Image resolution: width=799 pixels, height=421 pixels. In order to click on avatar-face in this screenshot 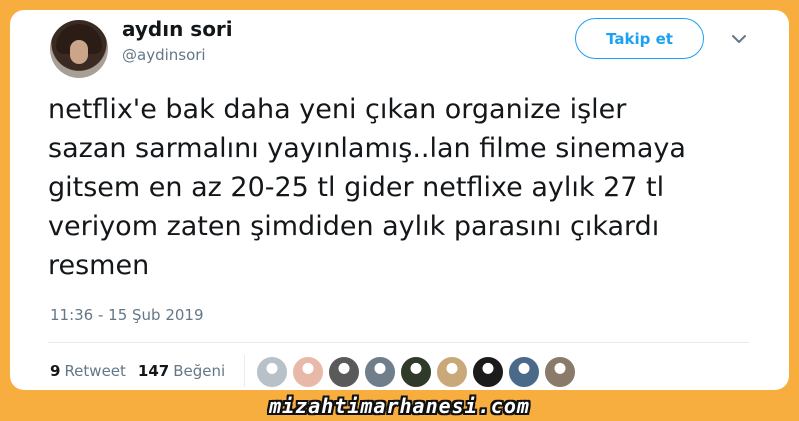, I will do `click(79, 52)`.